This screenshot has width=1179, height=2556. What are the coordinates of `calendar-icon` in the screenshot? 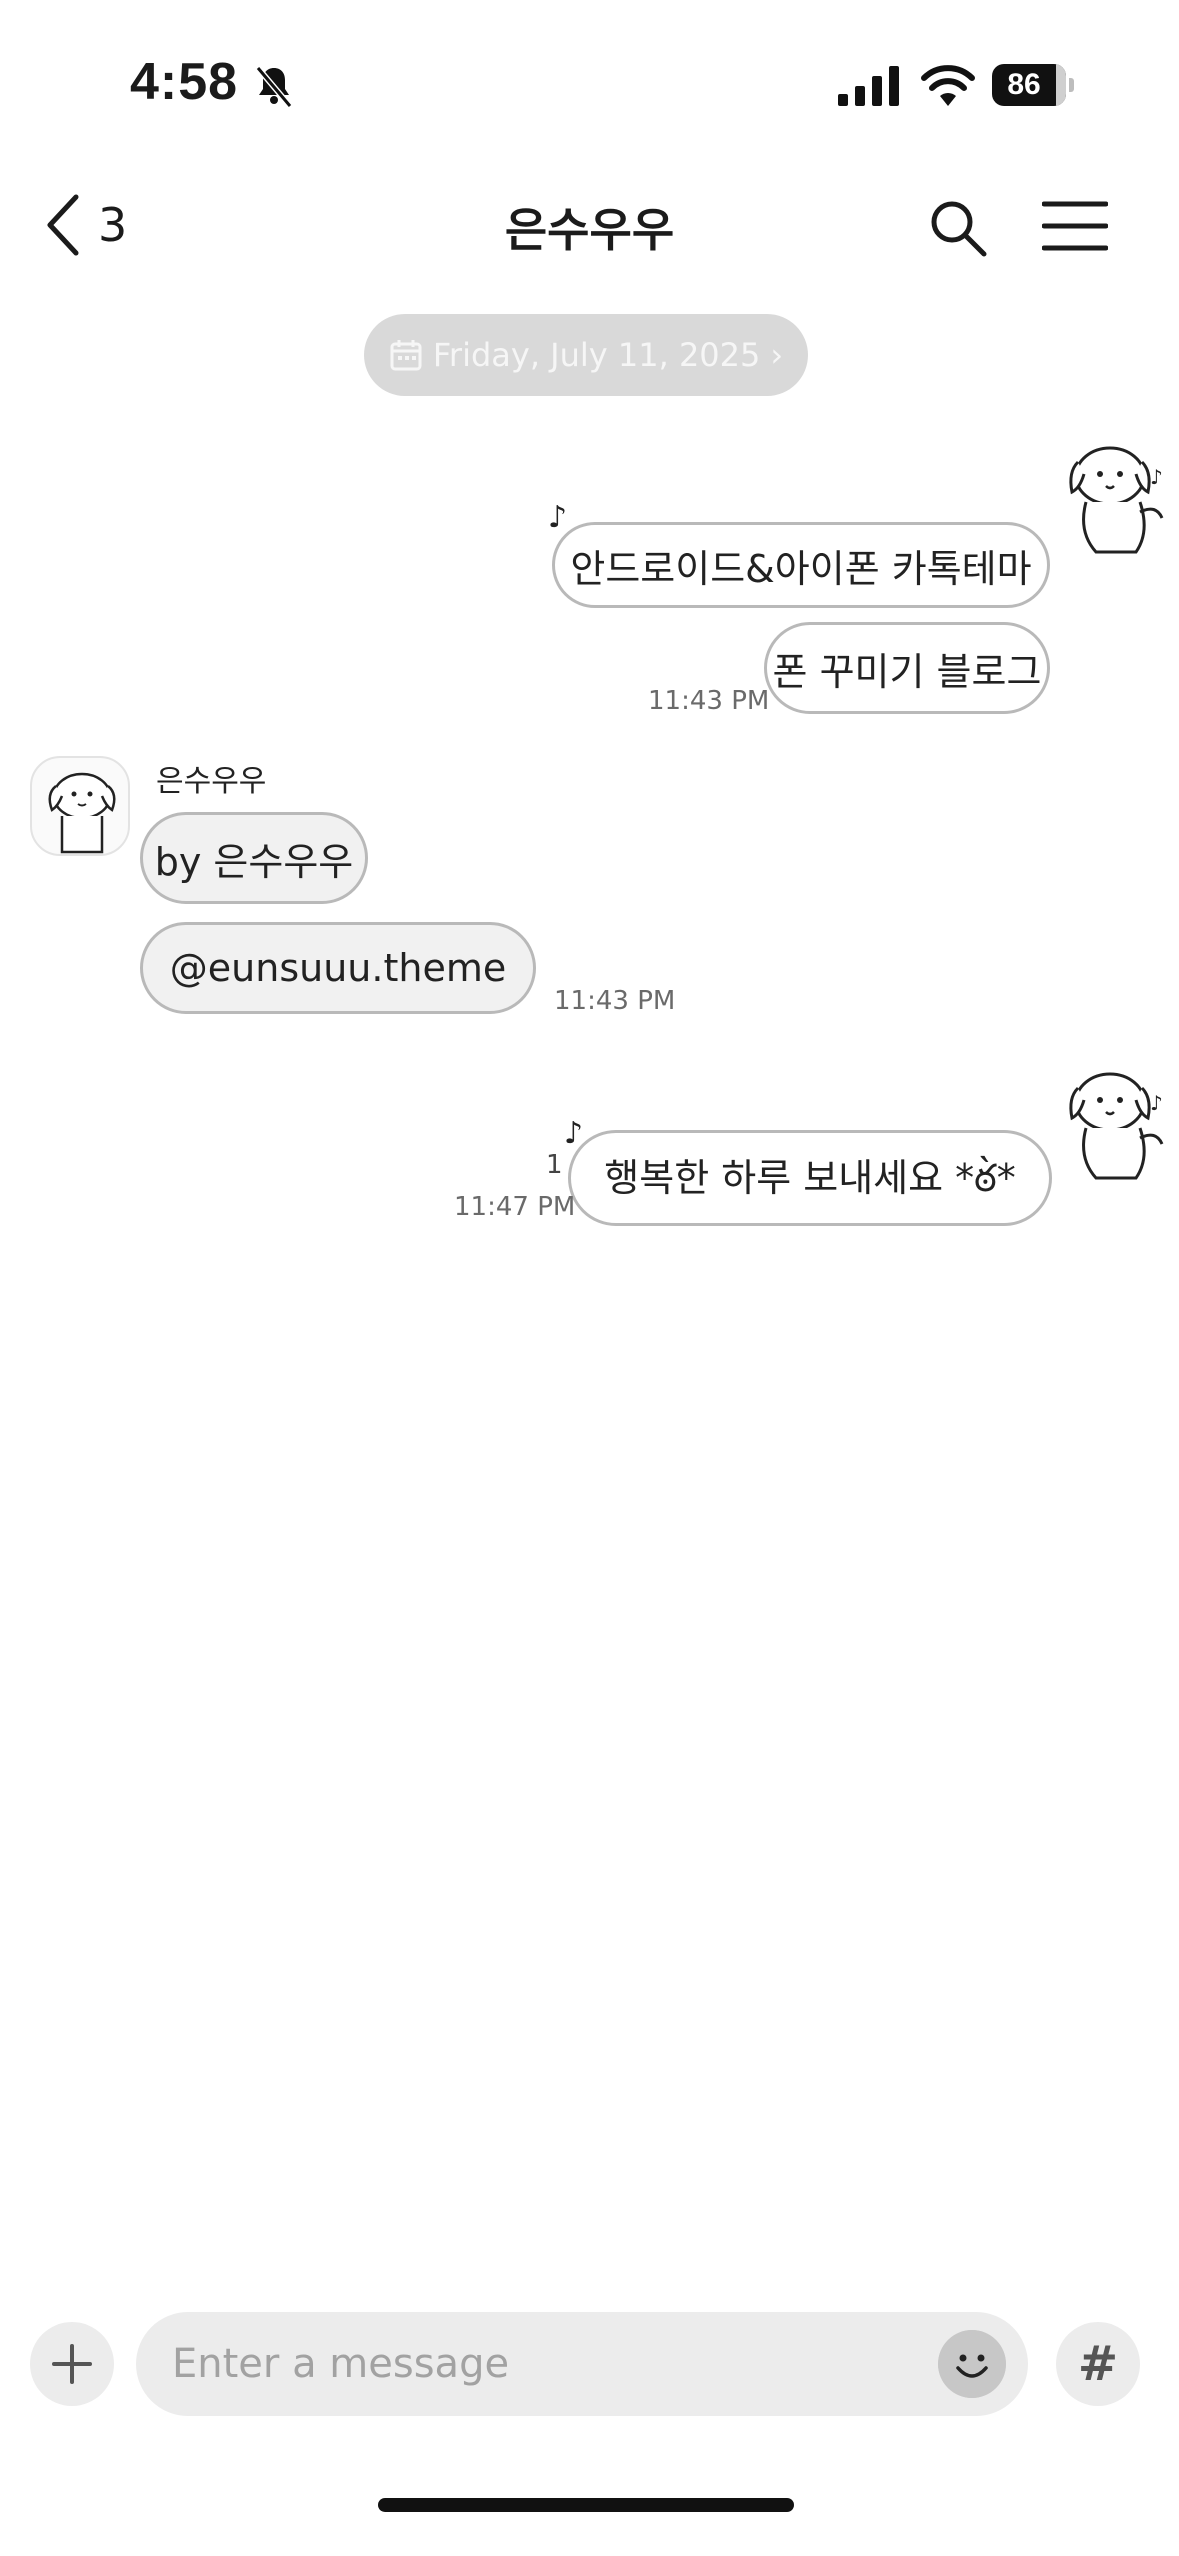 It's located at (406, 355).